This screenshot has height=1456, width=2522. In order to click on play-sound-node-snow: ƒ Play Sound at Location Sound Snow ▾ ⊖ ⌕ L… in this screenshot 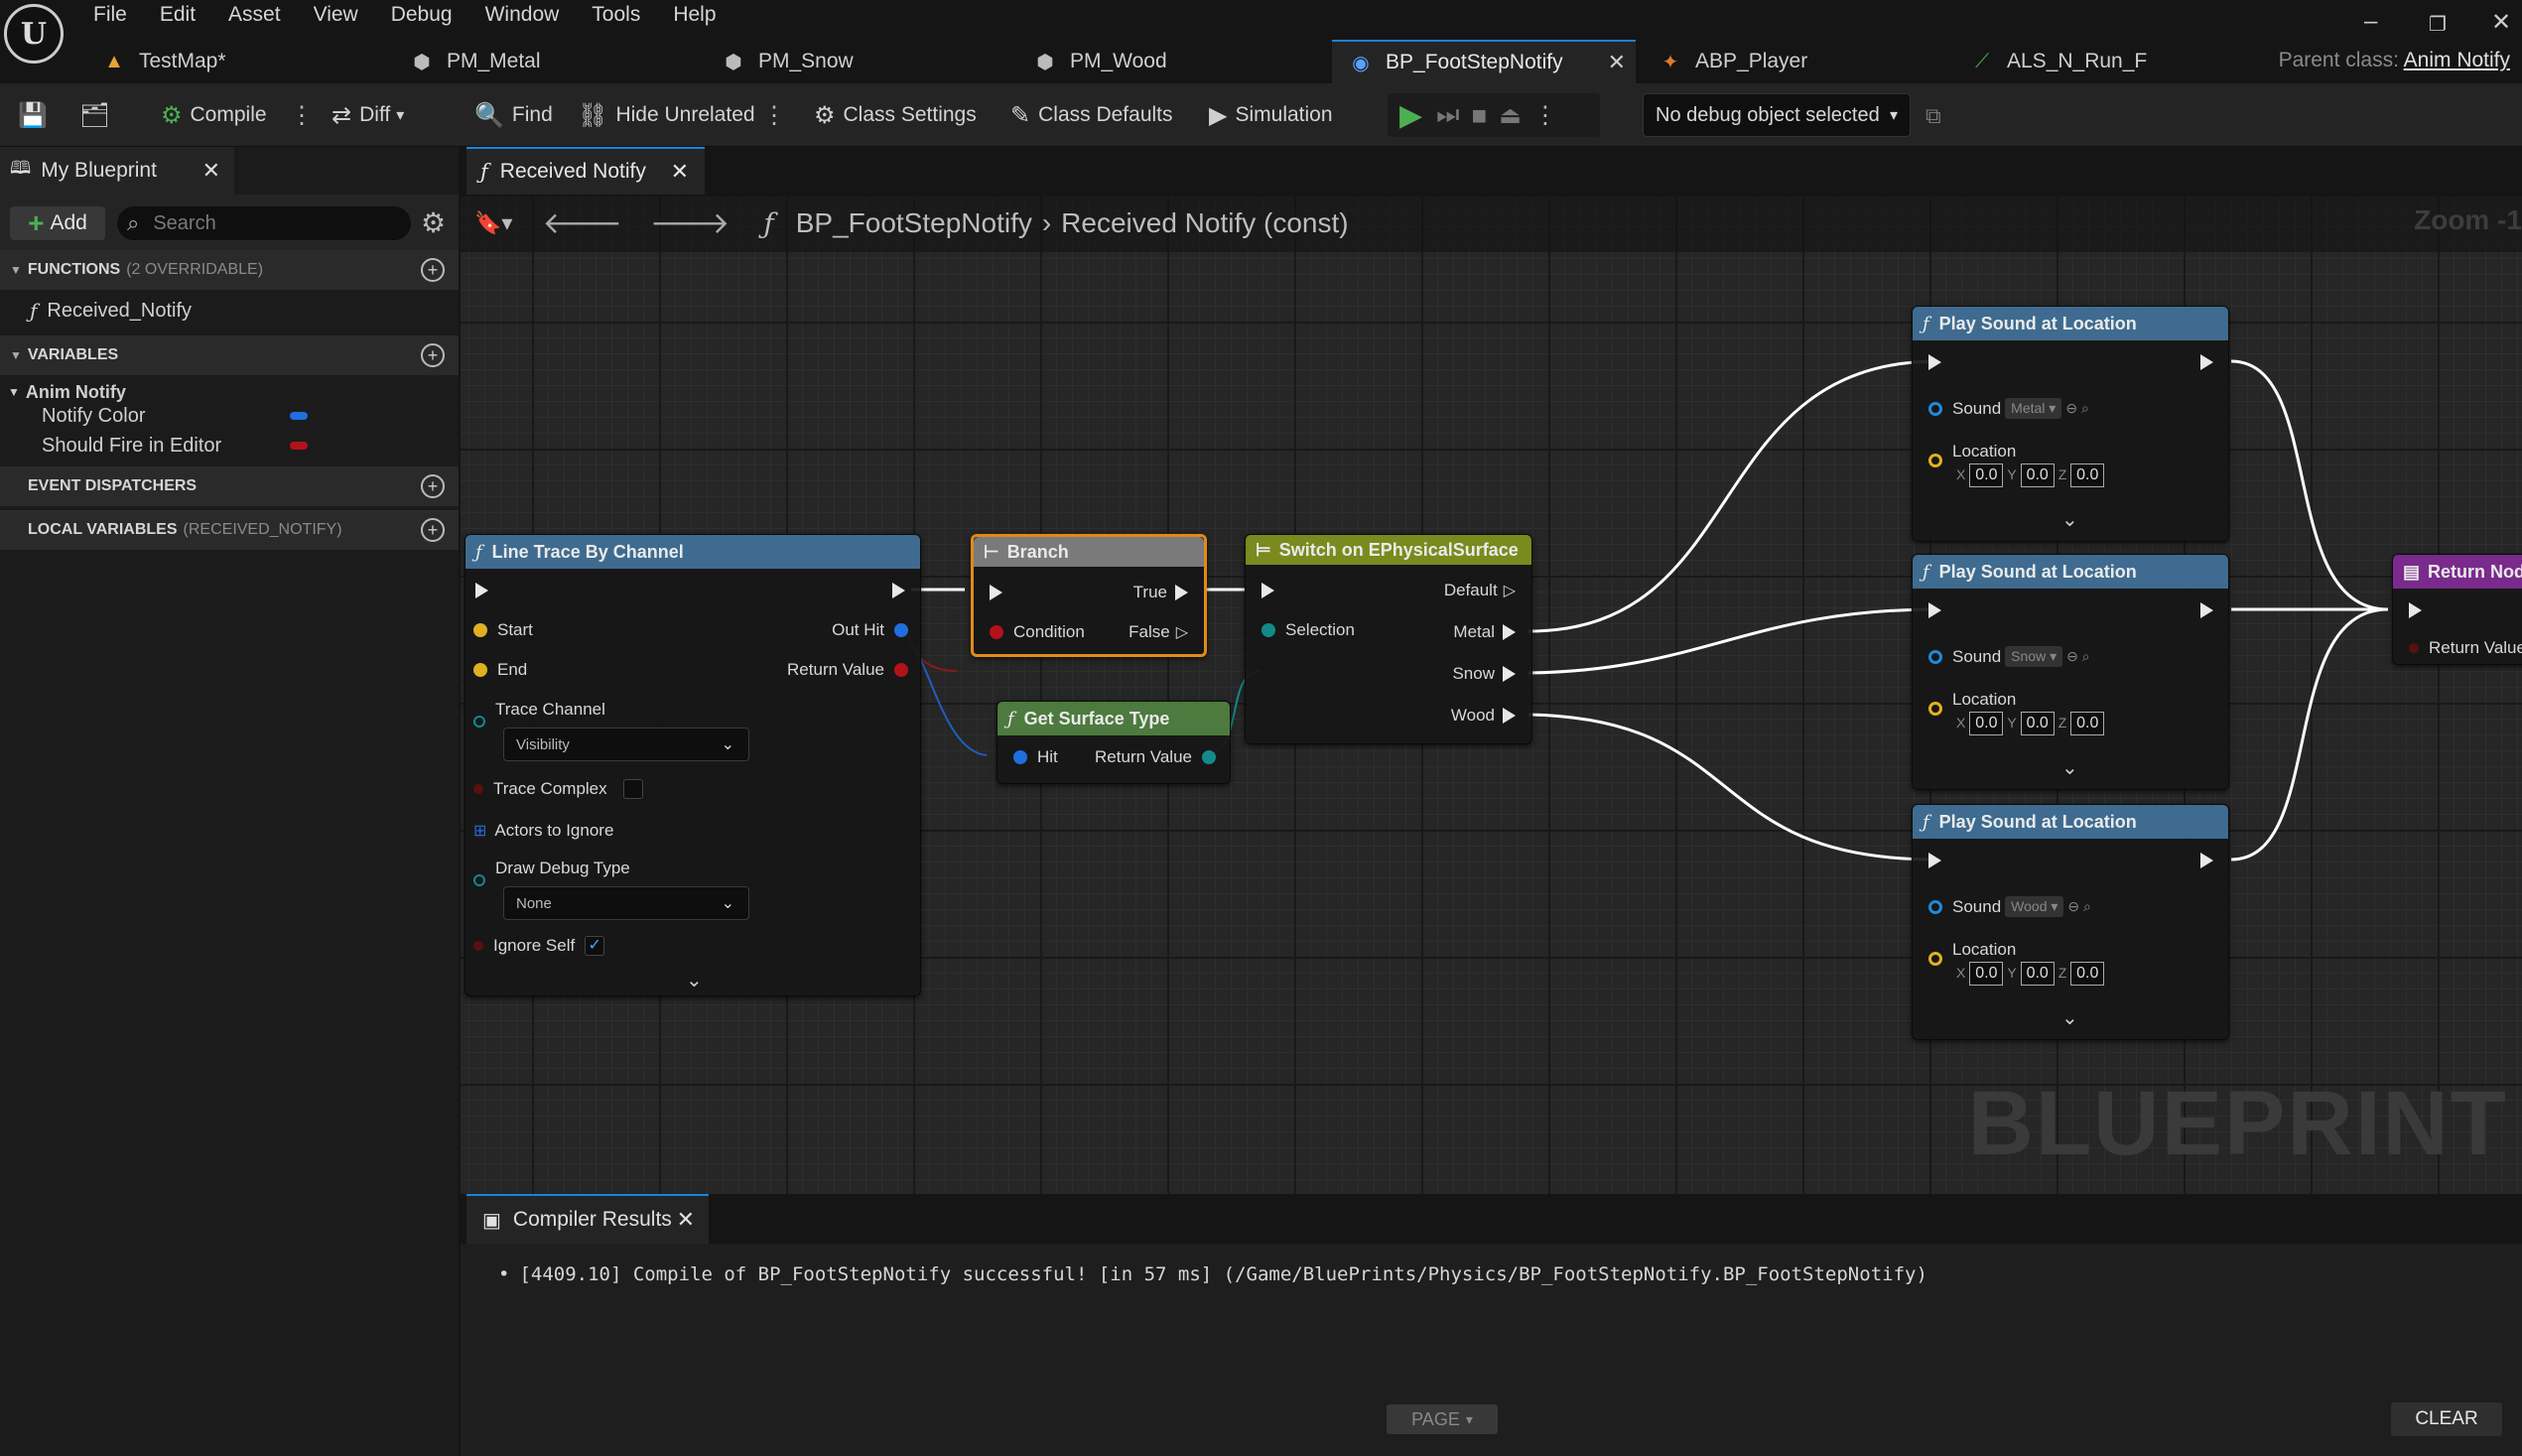, I will do `click(2071, 672)`.